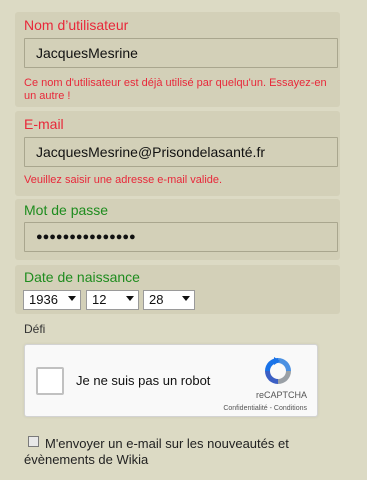 This screenshot has width=367, height=480. Describe the element at coordinates (43, 299) in the screenshot. I see `birth-year-value: 1936` at that location.